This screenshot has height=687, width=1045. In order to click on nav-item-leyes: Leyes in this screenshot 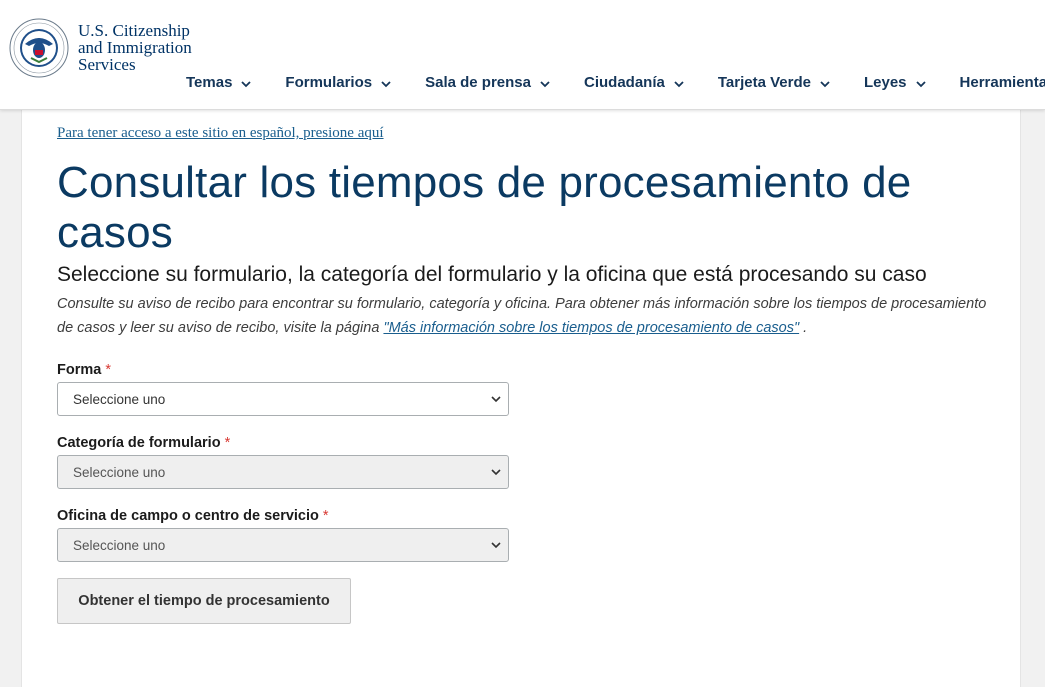, I will do `click(895, 82)`.